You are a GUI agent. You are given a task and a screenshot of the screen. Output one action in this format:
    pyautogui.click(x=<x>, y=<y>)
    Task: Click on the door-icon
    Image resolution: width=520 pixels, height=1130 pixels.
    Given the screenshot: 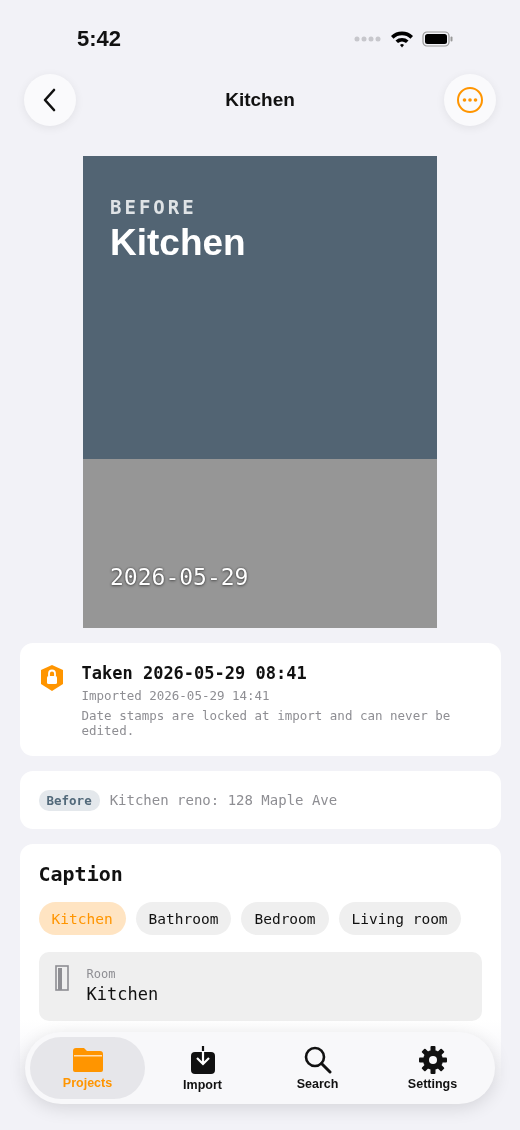 What is the action you would take?
    pyautogui.click(x=61, y=978)
    